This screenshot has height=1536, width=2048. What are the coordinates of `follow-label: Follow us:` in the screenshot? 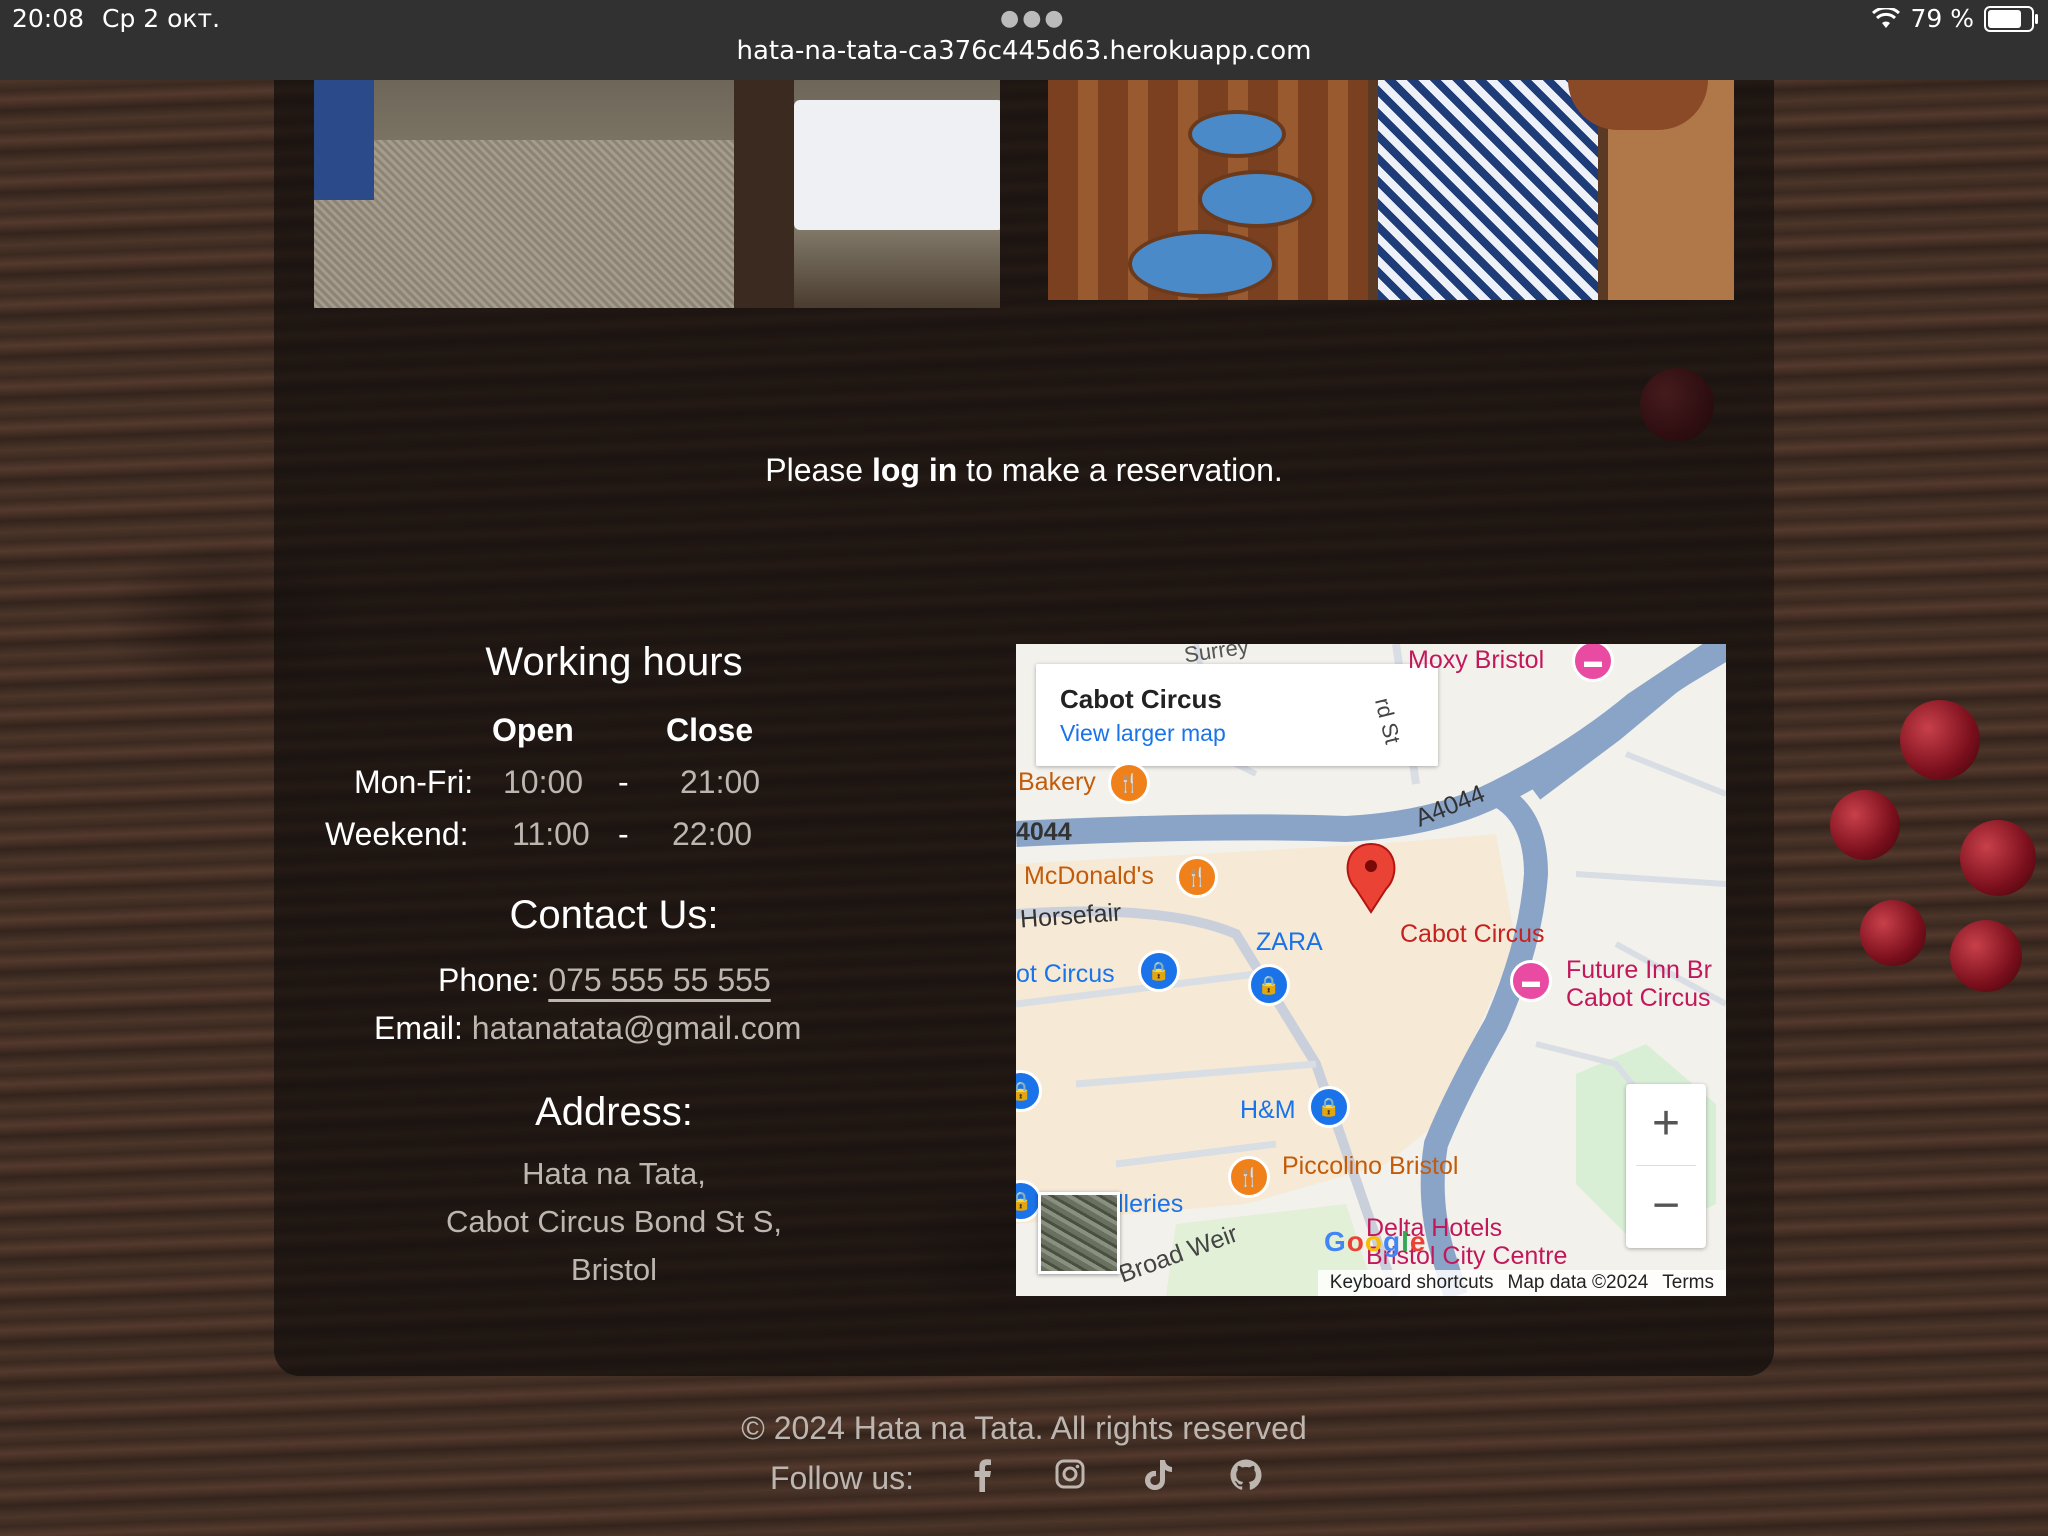 It's located at (842, 1477).